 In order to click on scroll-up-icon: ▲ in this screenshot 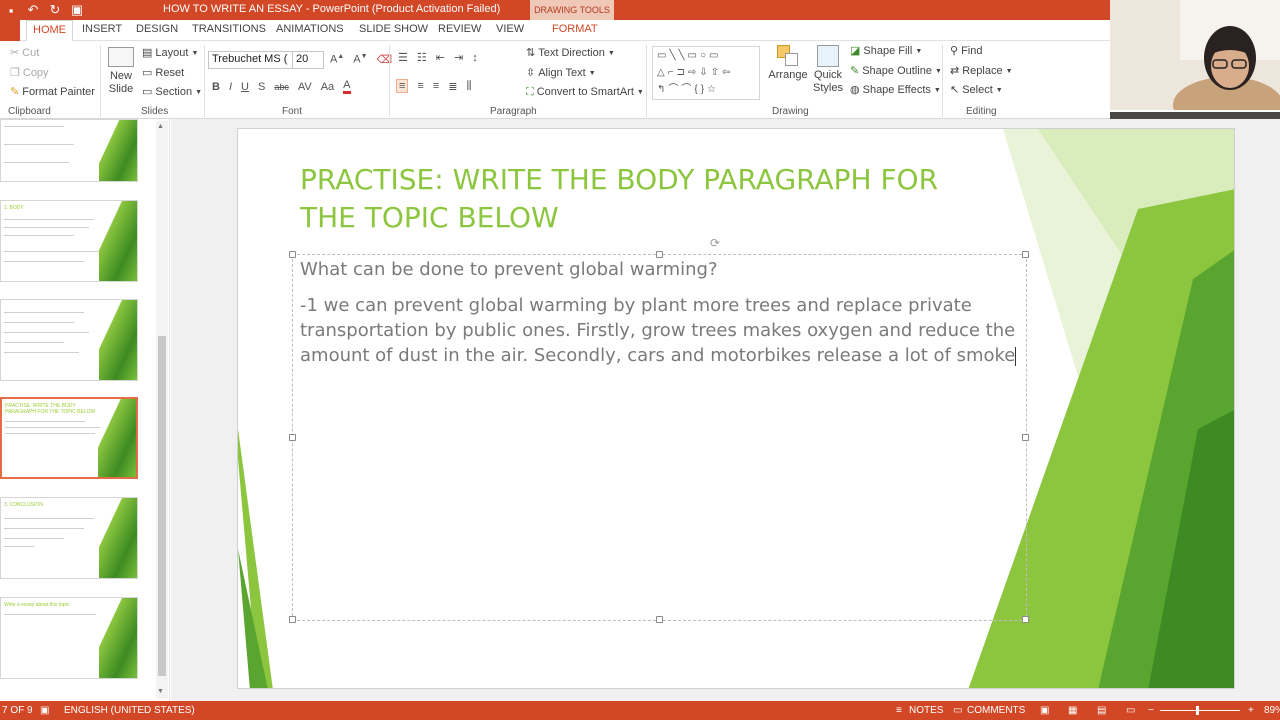, I will do `click(160, 126)`.